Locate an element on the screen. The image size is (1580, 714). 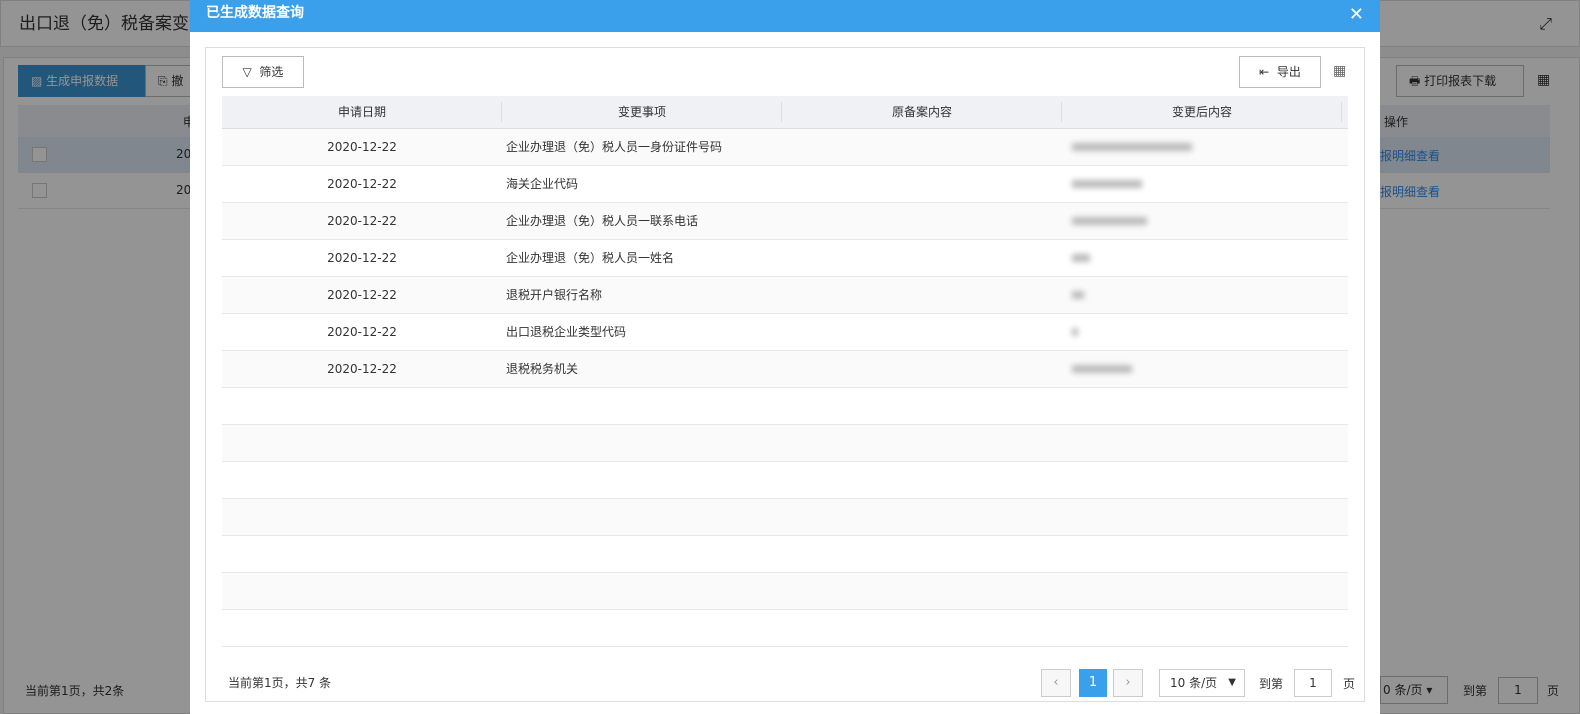
table-row: 2020-12-22 企业办理退（免）税人员一身份证件号码 is located at coordinates (785, 147).